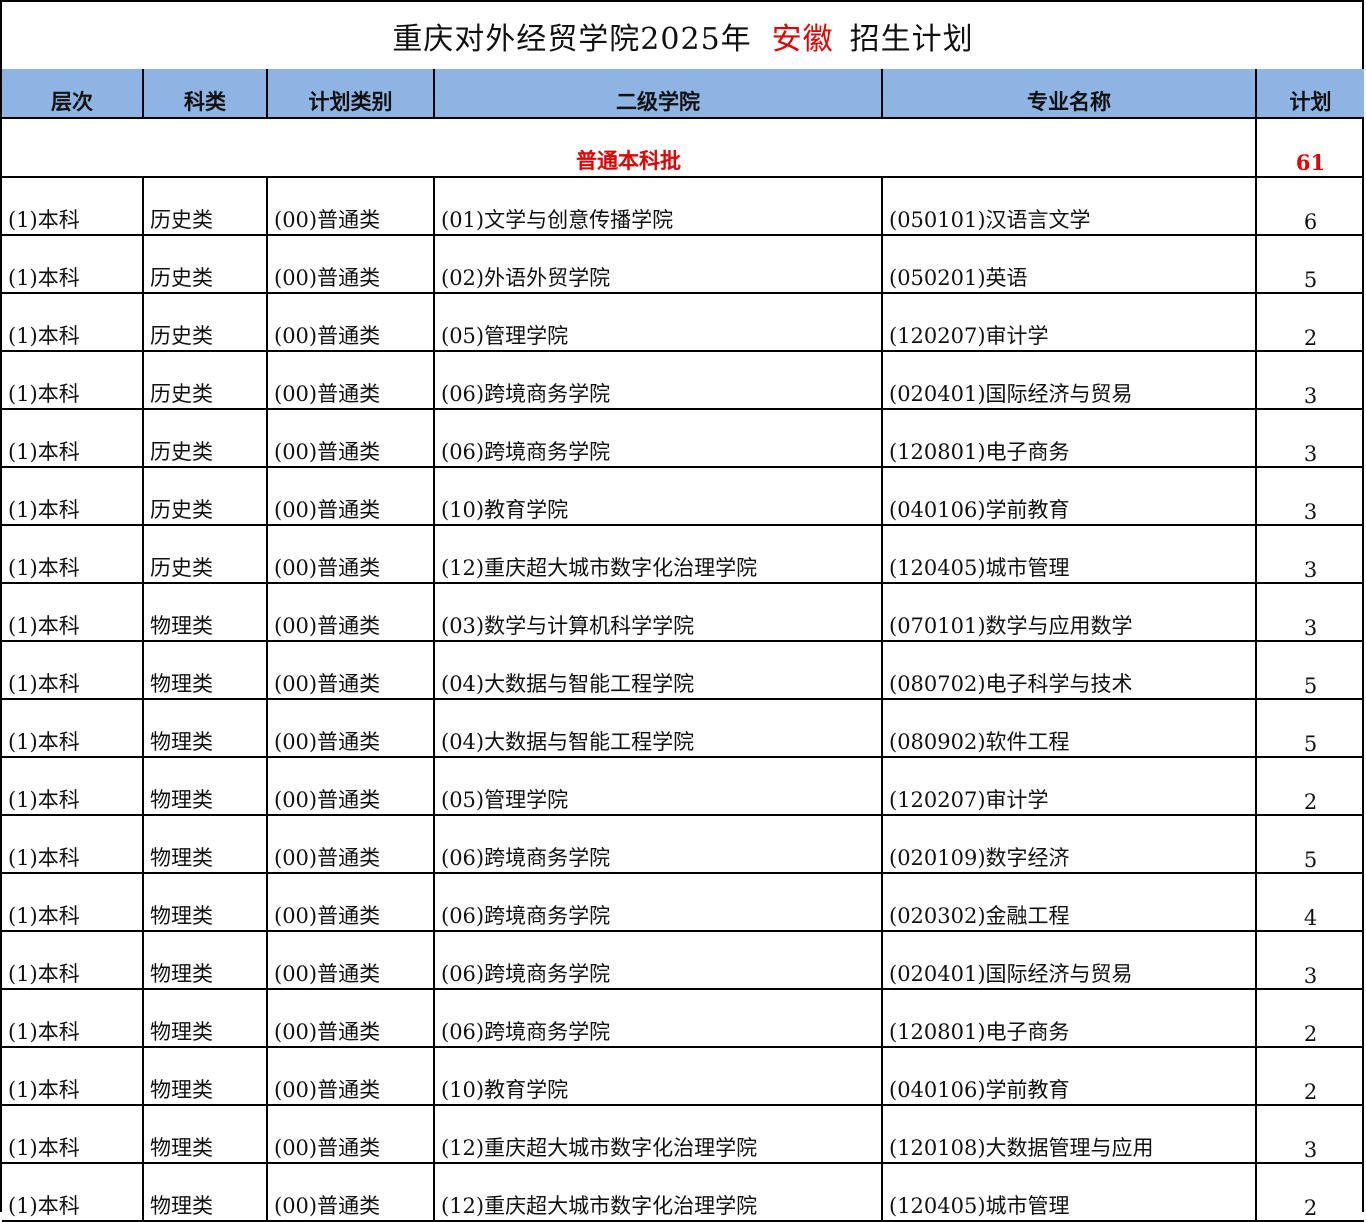 The image size is (1366, 1222). What do you see at coordinates (1310, 902) in the screenshot?
I see `cell-quota: 4` at bounding box center [1310, 902].